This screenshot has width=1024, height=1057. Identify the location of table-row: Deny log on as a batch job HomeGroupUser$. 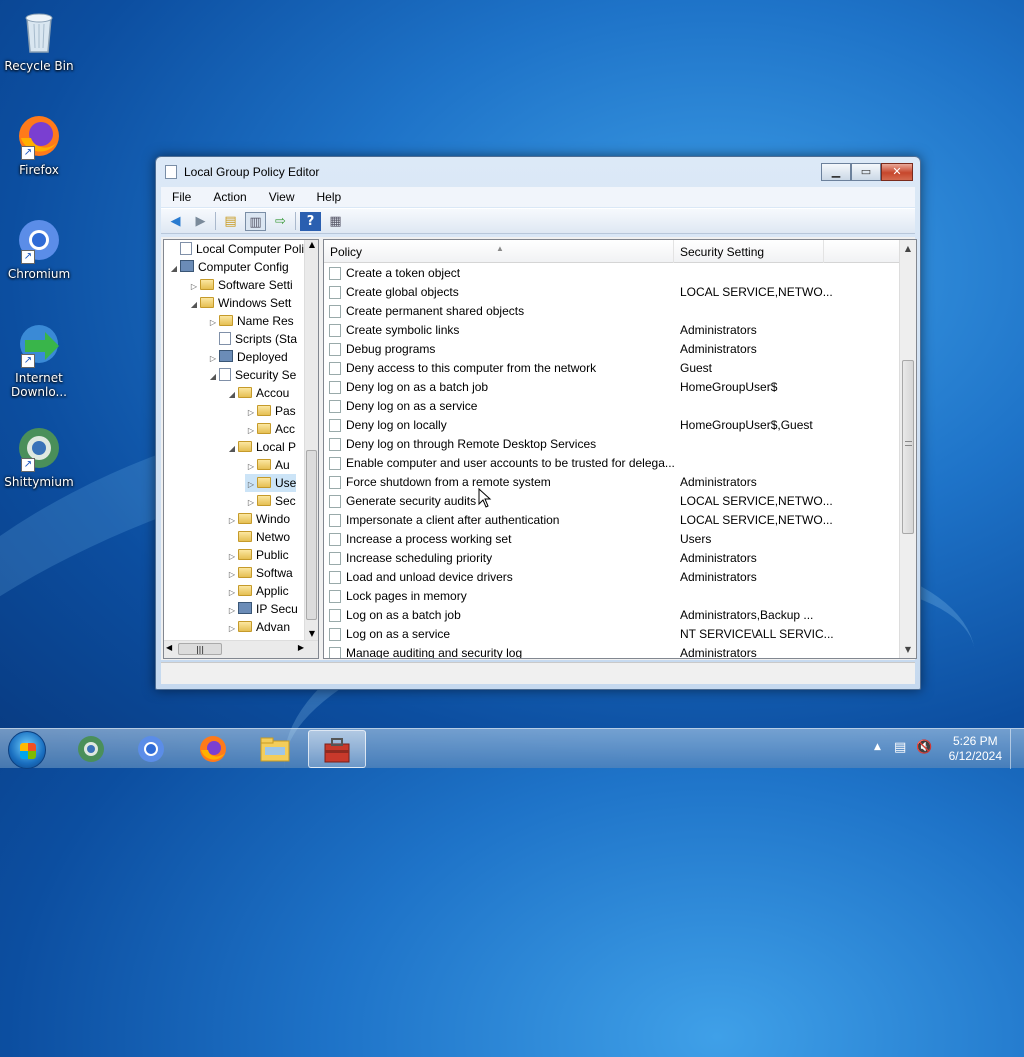
(611, 387).